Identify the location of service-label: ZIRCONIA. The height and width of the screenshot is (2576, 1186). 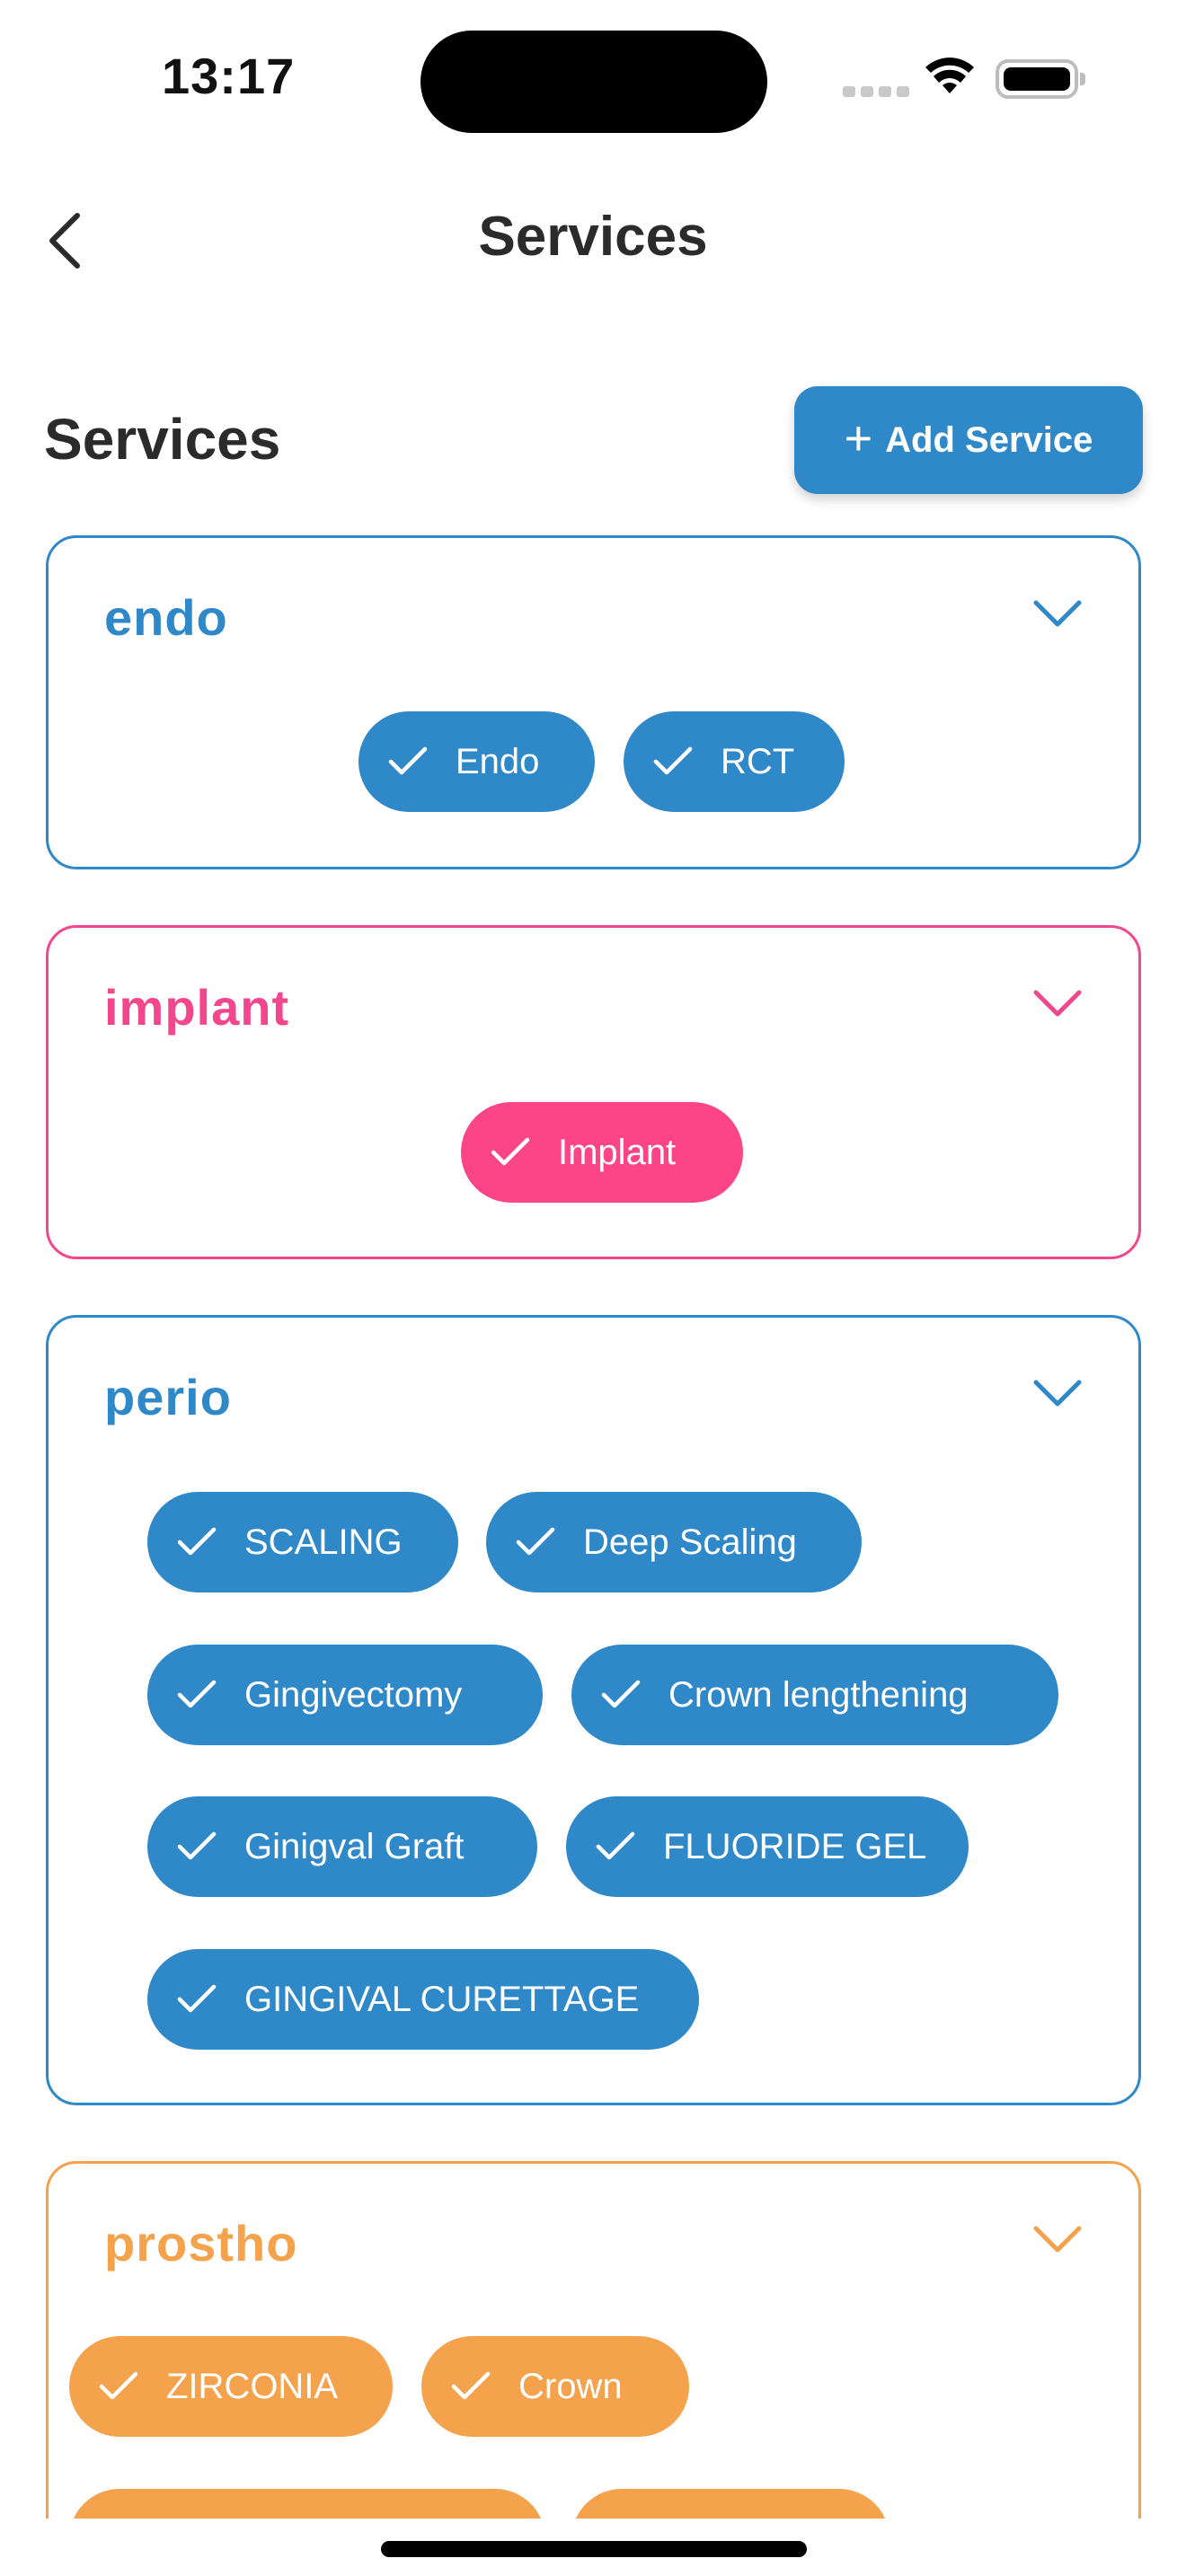
(253, 2386).